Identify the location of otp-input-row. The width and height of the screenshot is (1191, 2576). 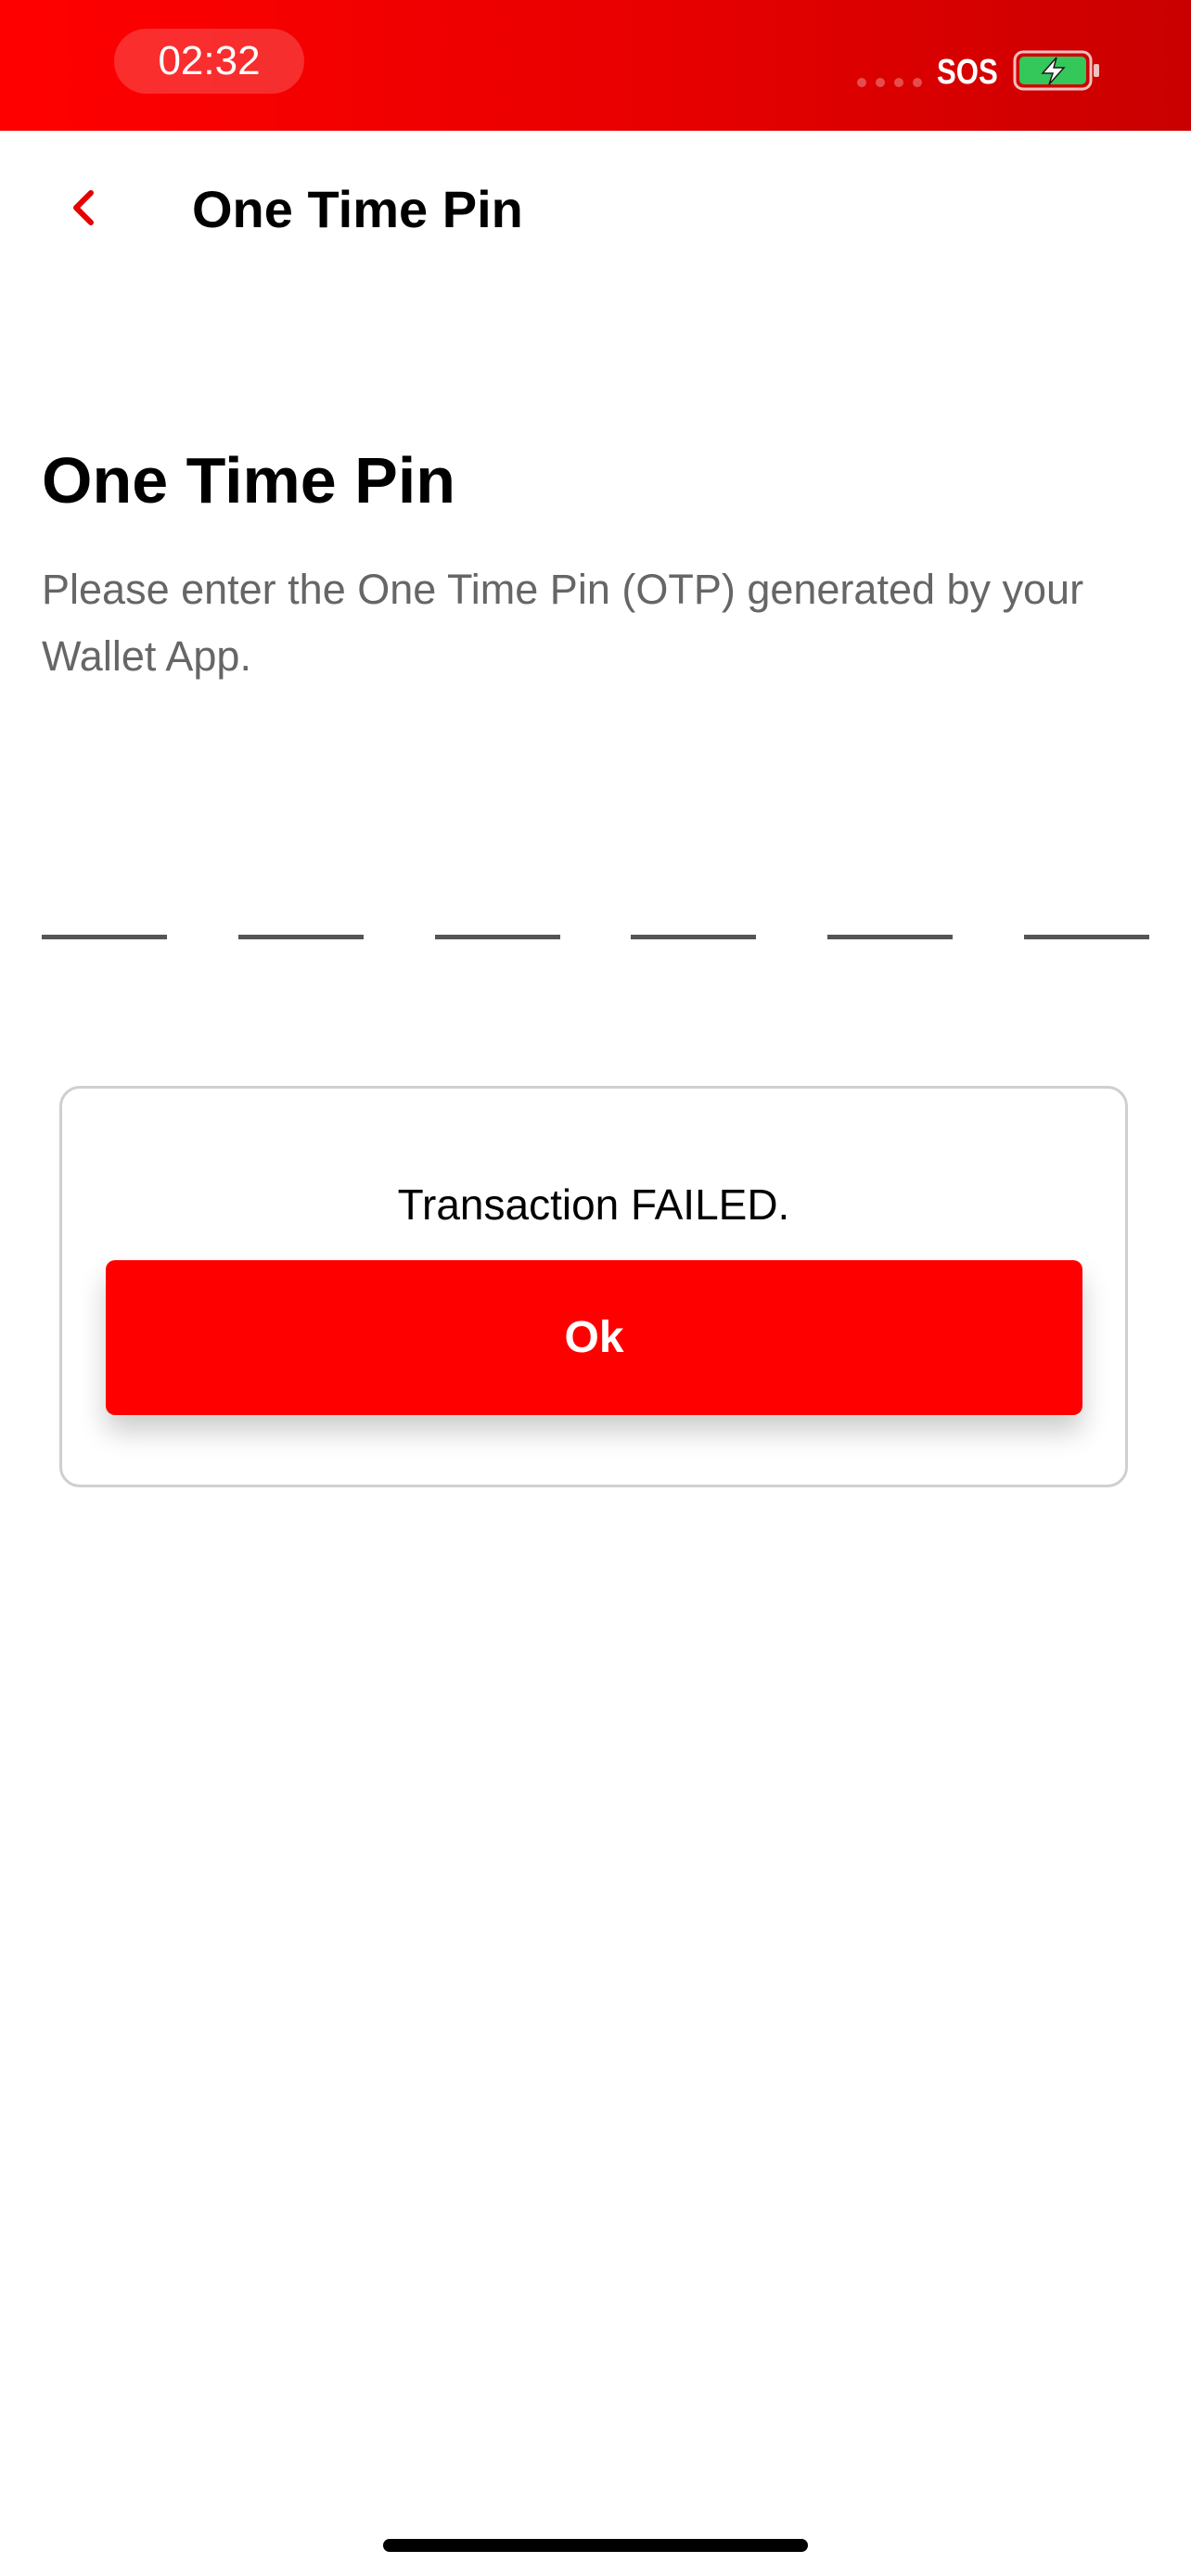
(595, 910).